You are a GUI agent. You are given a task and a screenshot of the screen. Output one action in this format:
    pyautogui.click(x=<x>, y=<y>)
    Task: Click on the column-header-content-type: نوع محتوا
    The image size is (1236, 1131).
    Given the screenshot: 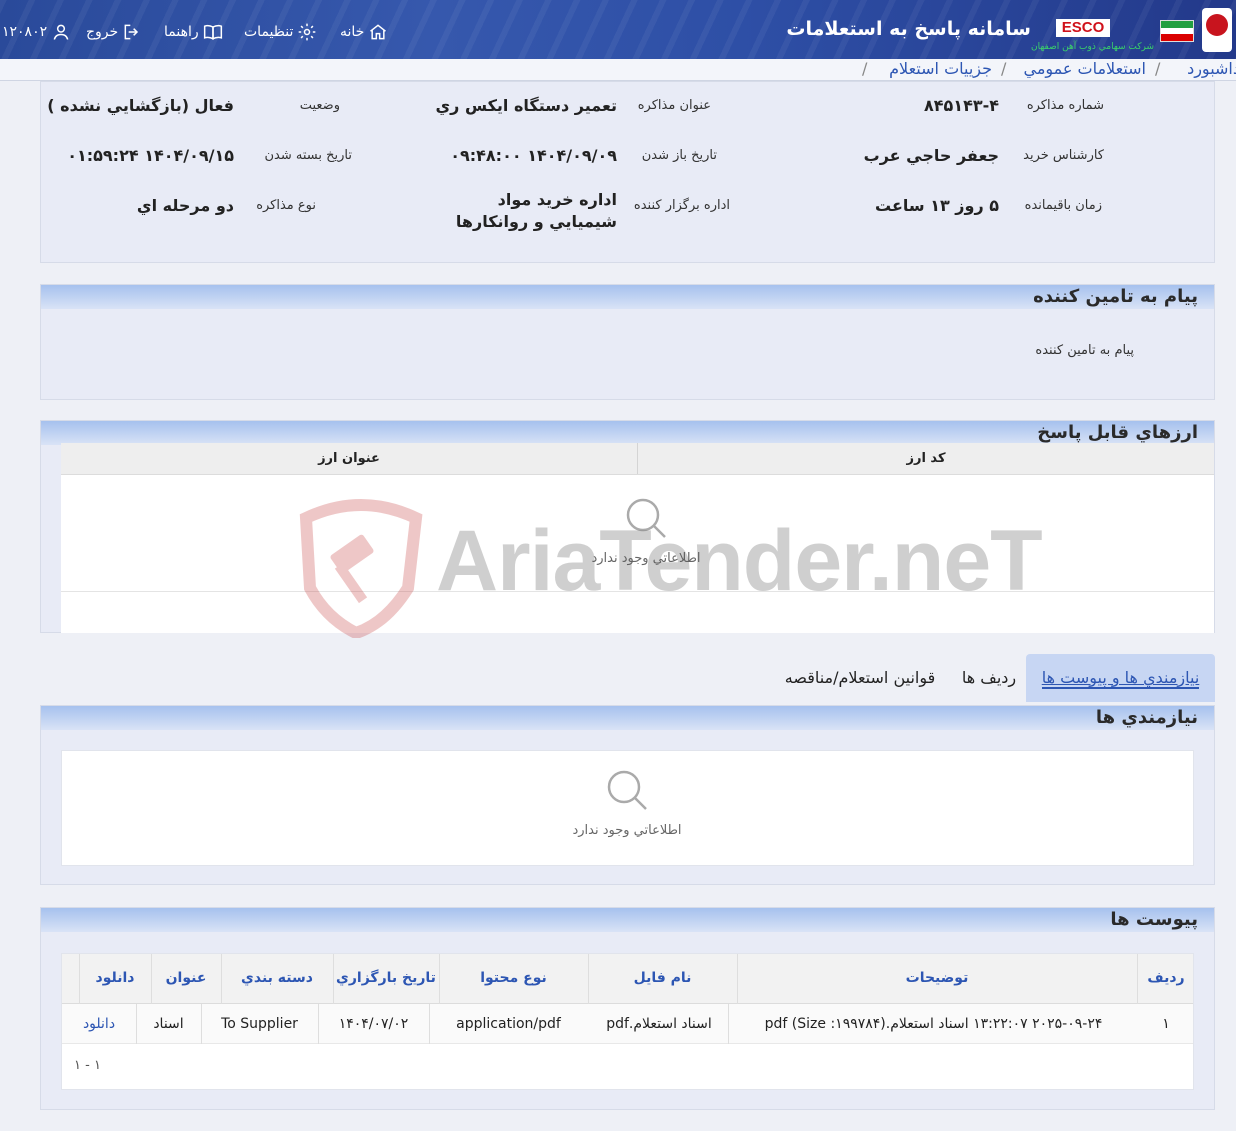 What is the action you would take?
    pyautogui.click(x=513, y=978)
    